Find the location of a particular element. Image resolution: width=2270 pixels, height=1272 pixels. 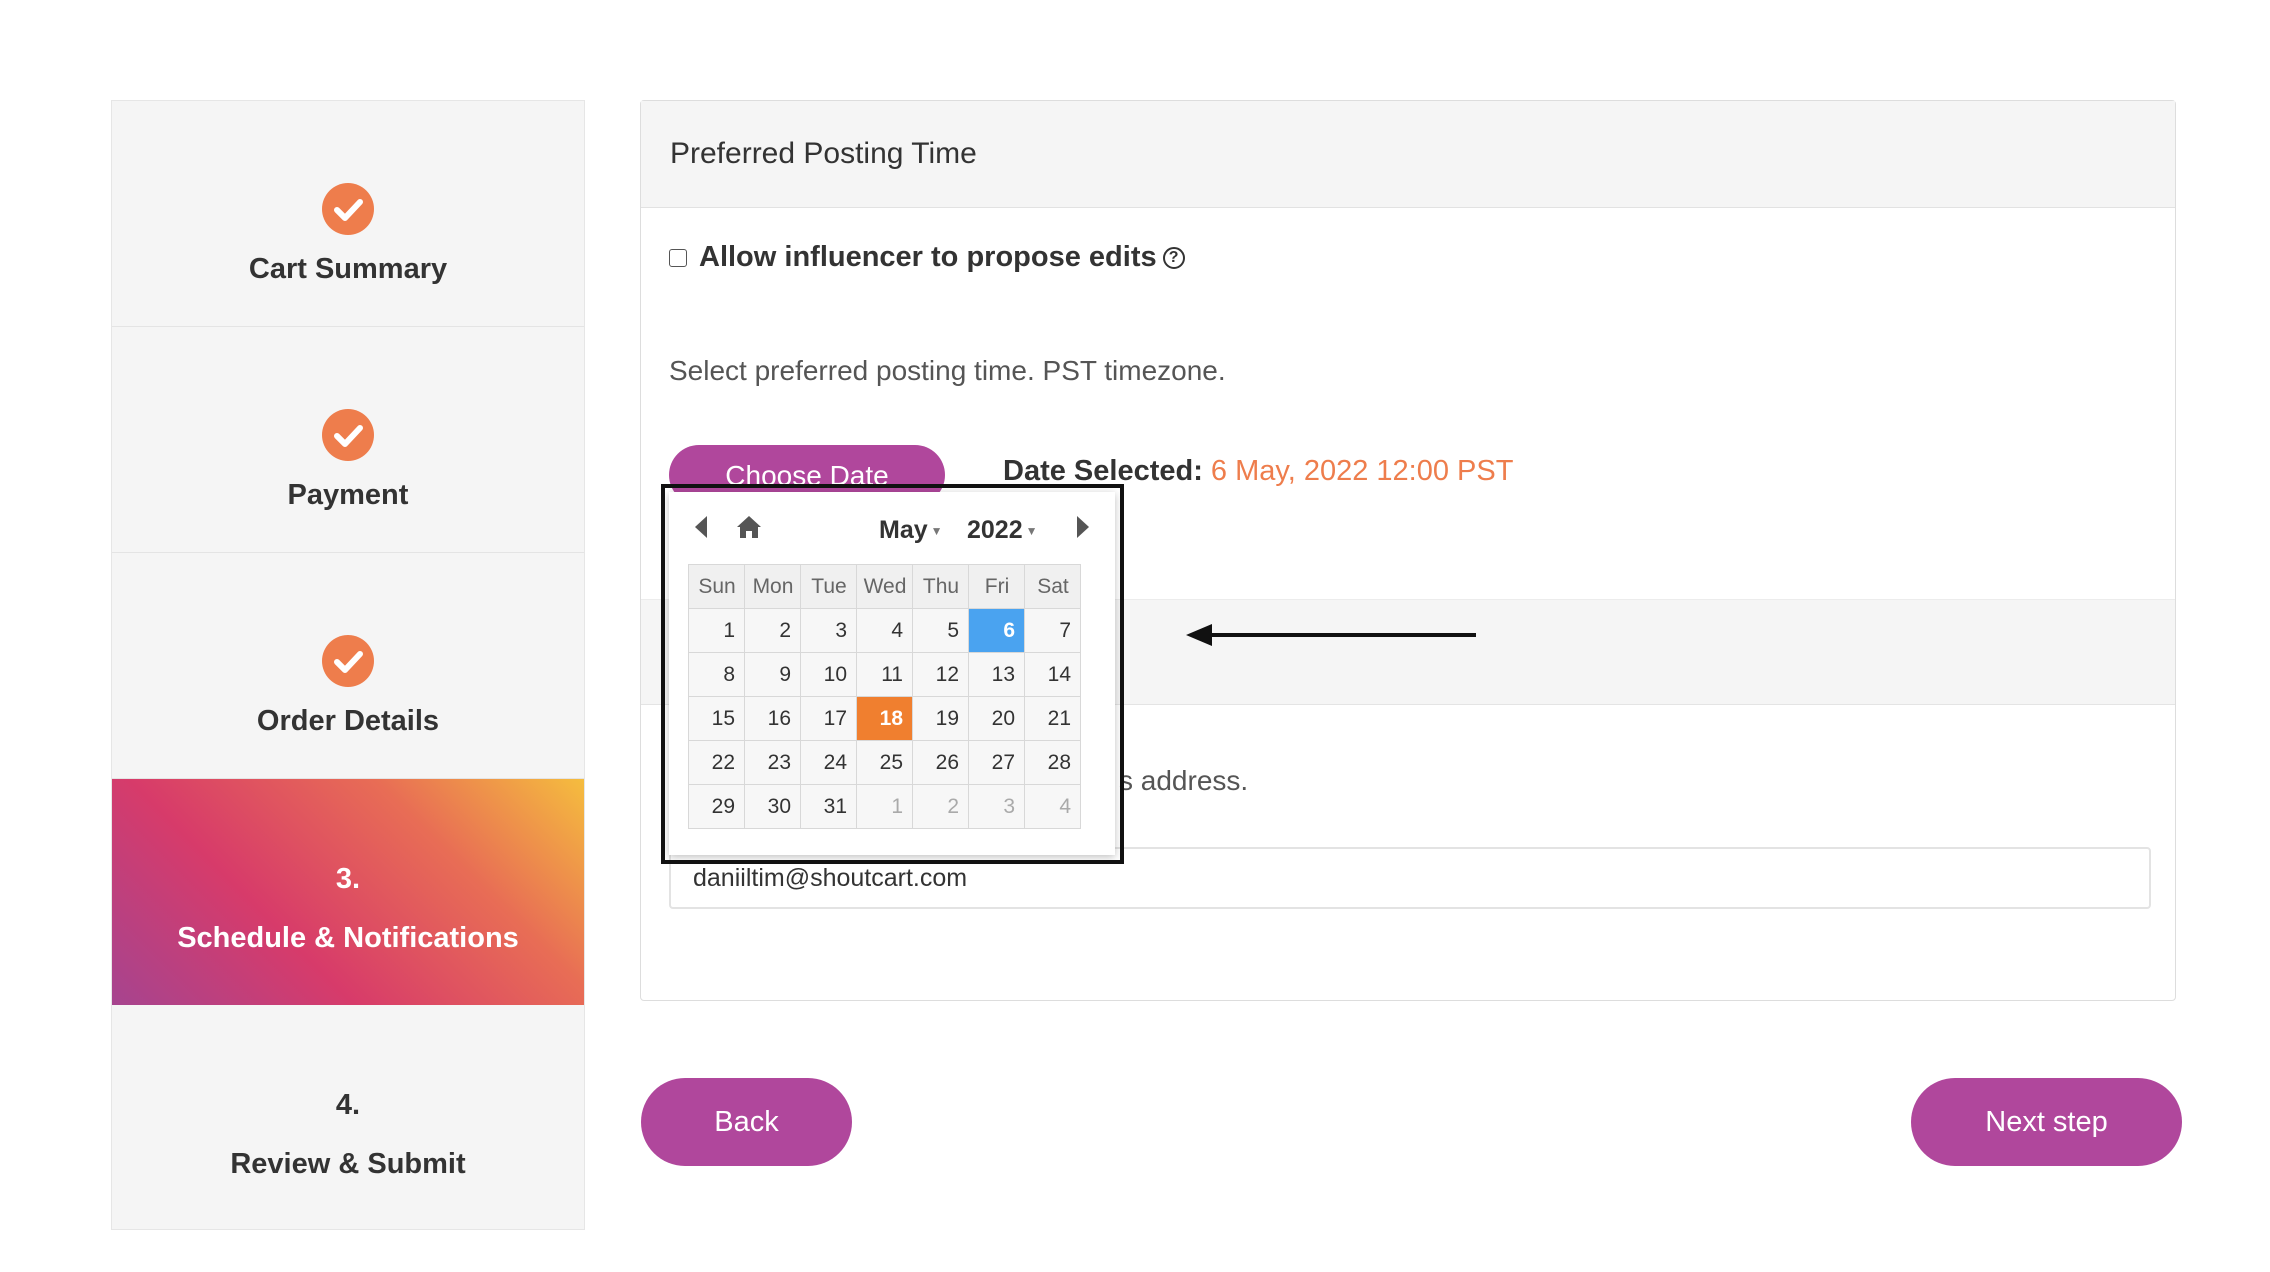

step-label: Review & Submit is located at coordinates (348, 1164).